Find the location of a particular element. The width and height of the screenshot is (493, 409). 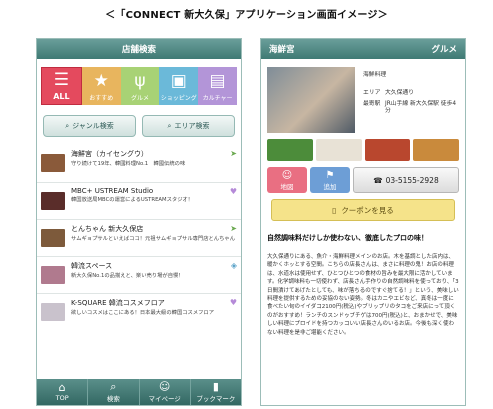

fork-knife-icon: ψ is located at coordinates (140, 81).